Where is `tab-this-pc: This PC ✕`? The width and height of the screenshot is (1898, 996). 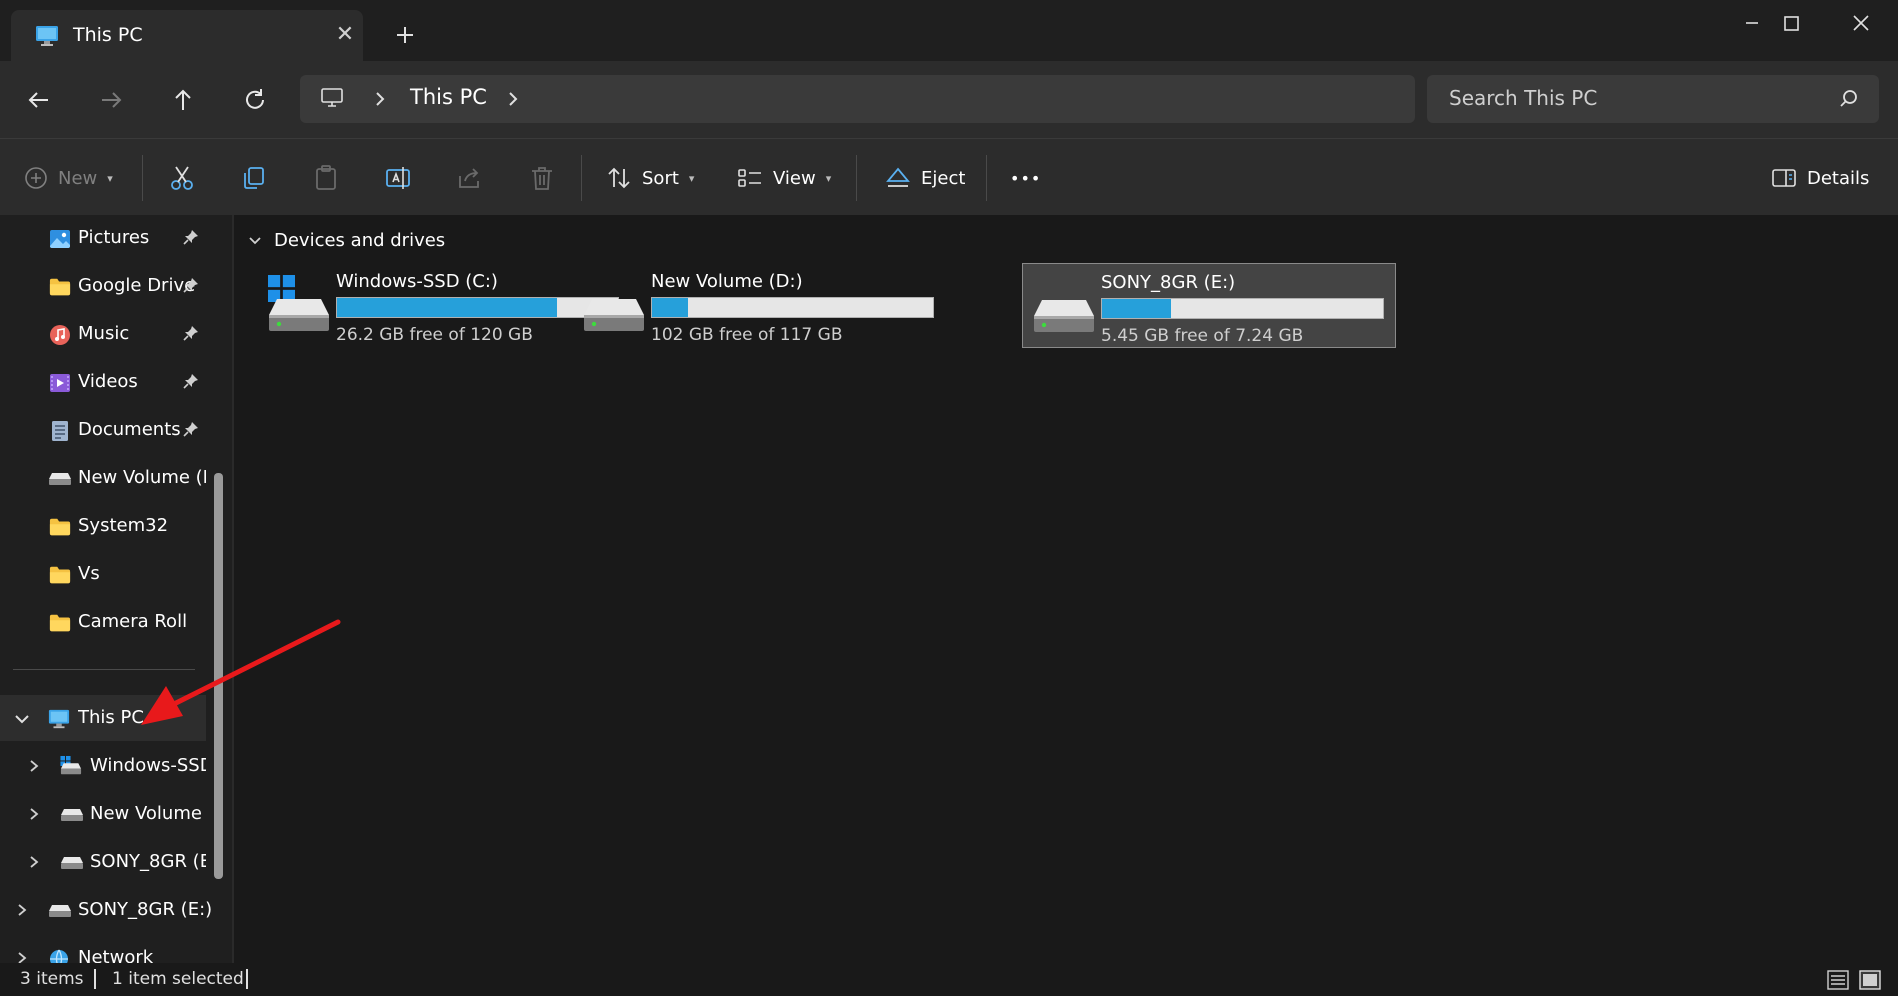 tab-this-pc: This PC ✕ is located at coordinates (187, 35).